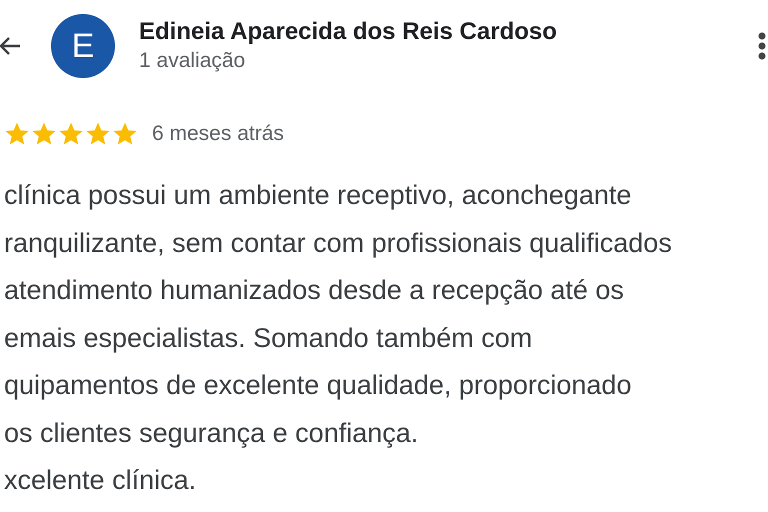  Describe the element at coordinates (318, 385) in the screenshot. I see `review-text-line: quipamentos de excelente qualidade, proporcionado` at that location.